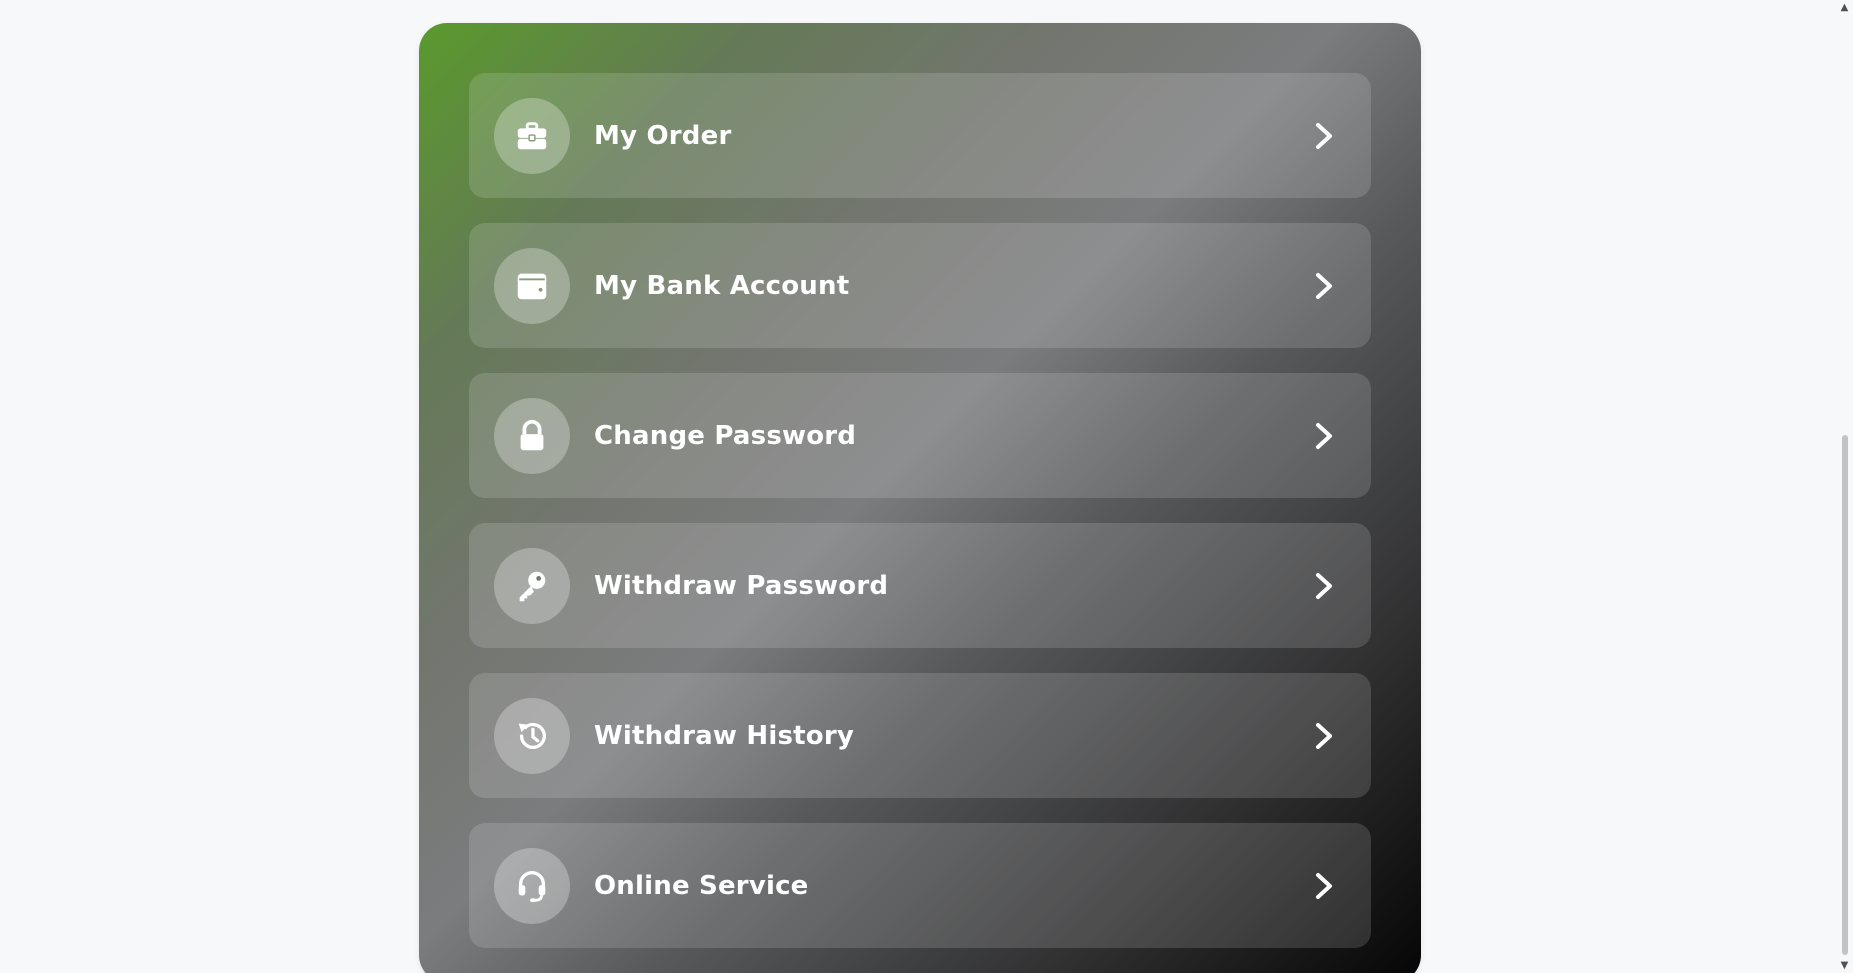 This screenshot has width=1853, height=973. I want to click on menu-item-label: Withdraw History, so click(724, 735).